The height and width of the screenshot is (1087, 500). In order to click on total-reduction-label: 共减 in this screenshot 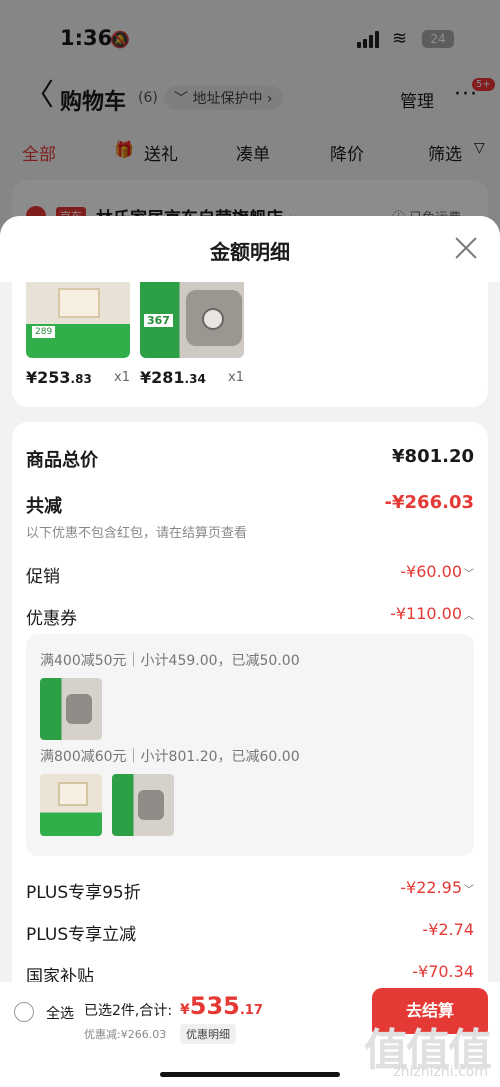, I will do `click(44, 506)`.